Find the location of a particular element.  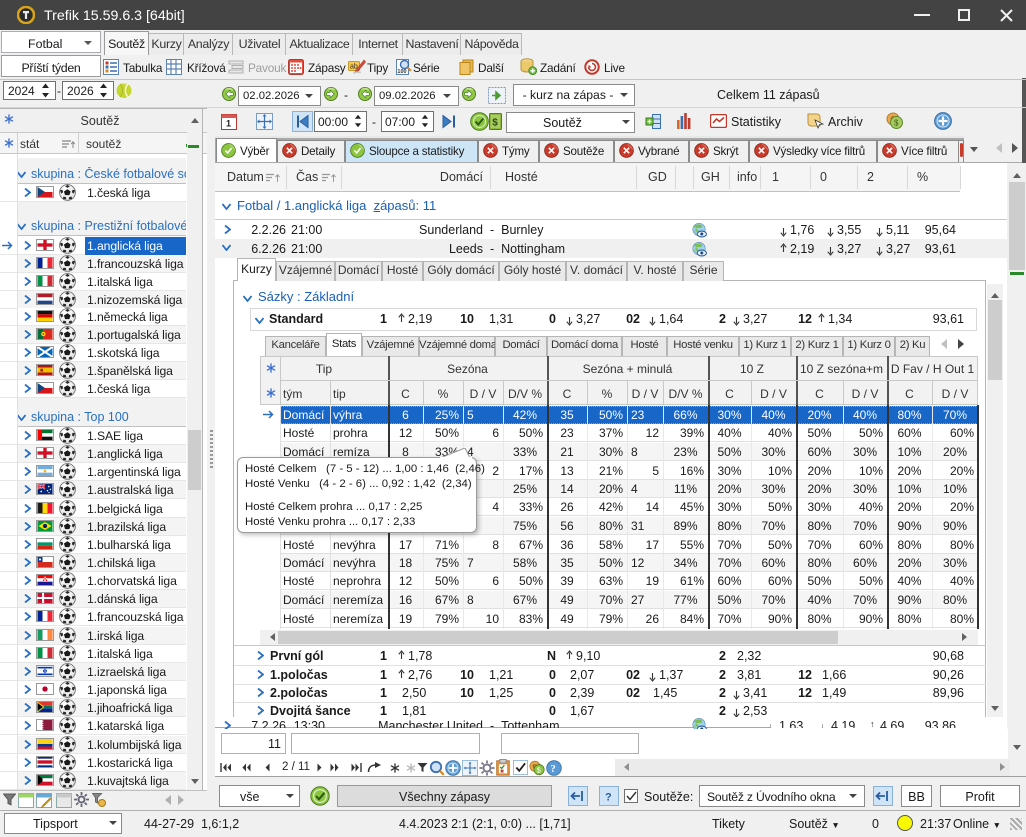

svg-text: 1 is located at coordinates (228, 124).